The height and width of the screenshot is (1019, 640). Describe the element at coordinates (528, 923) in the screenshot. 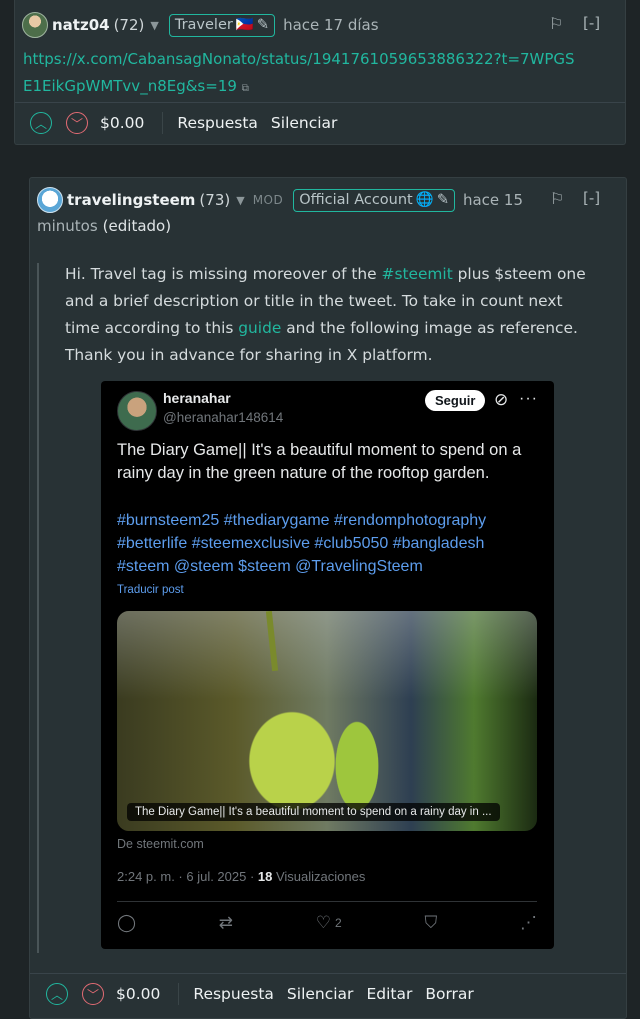

I see `share-icon: ⋰` at that location.